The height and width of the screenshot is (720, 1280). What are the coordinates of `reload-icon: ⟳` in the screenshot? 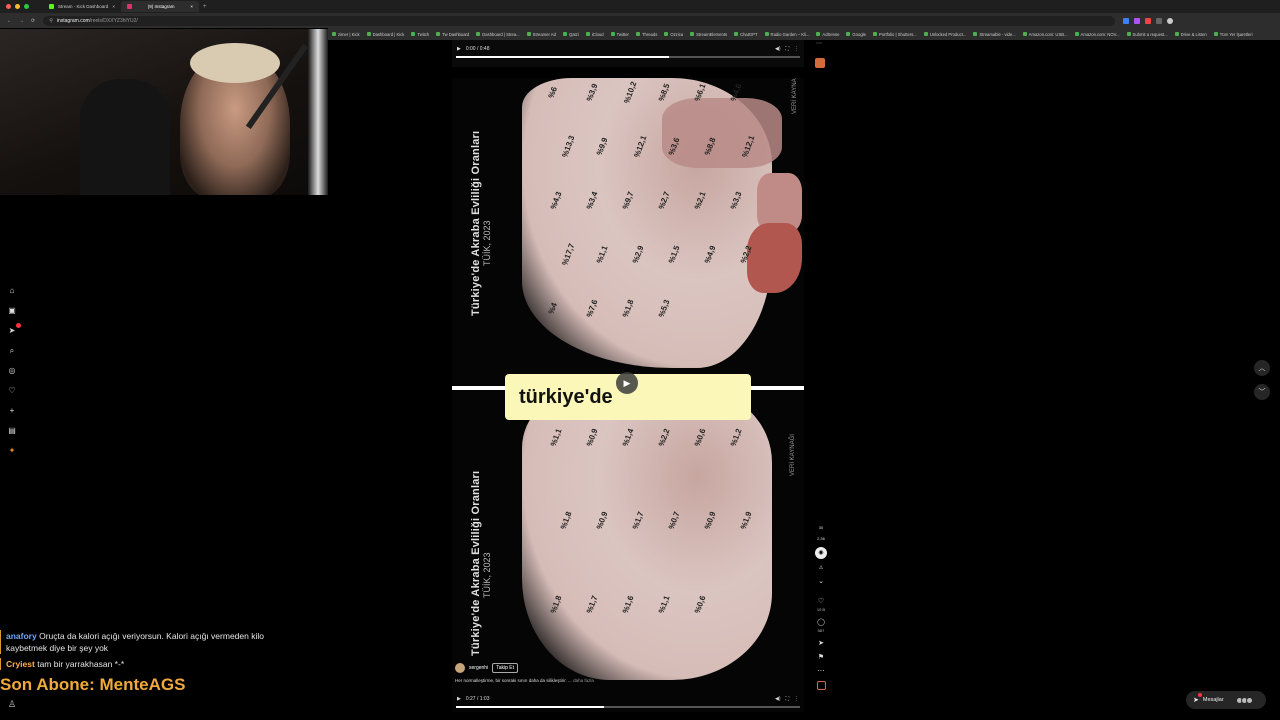 It's located at (33, 21).